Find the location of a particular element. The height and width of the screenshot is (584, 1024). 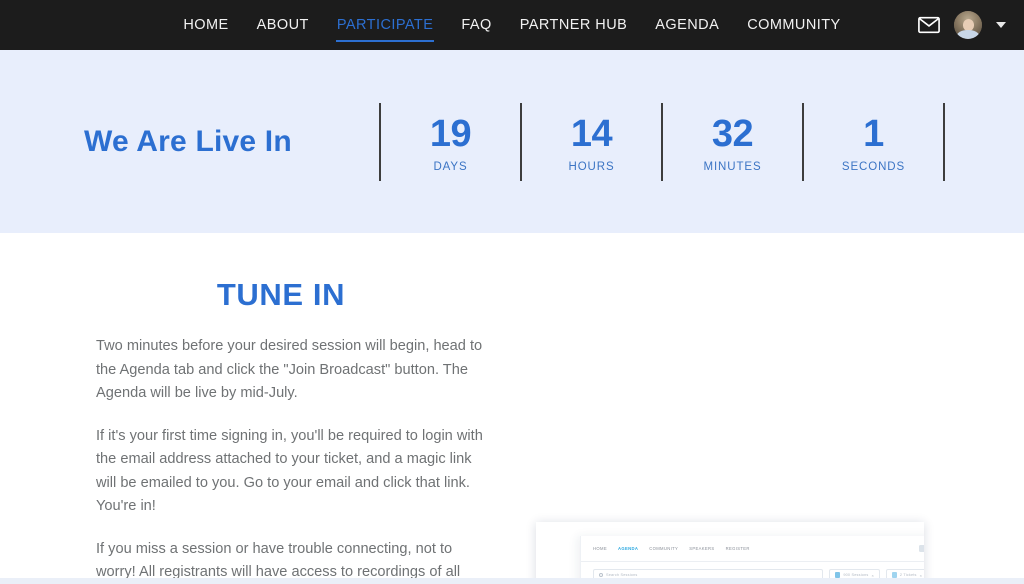

screenshot-nav-agenda: AGENDA is located at coordinates (628, 548).